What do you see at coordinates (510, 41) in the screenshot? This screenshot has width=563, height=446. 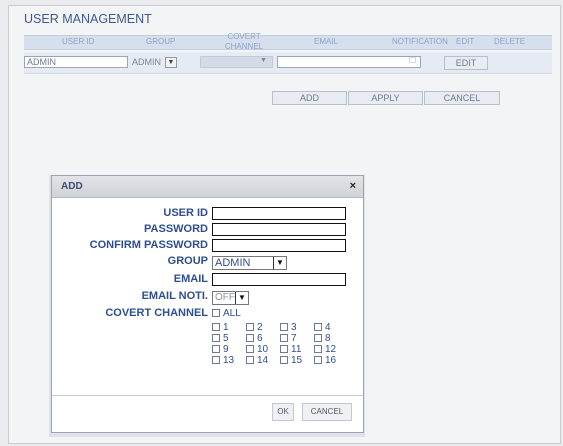 I see `col-delete: DELETE` at bounding box center [510, 41].